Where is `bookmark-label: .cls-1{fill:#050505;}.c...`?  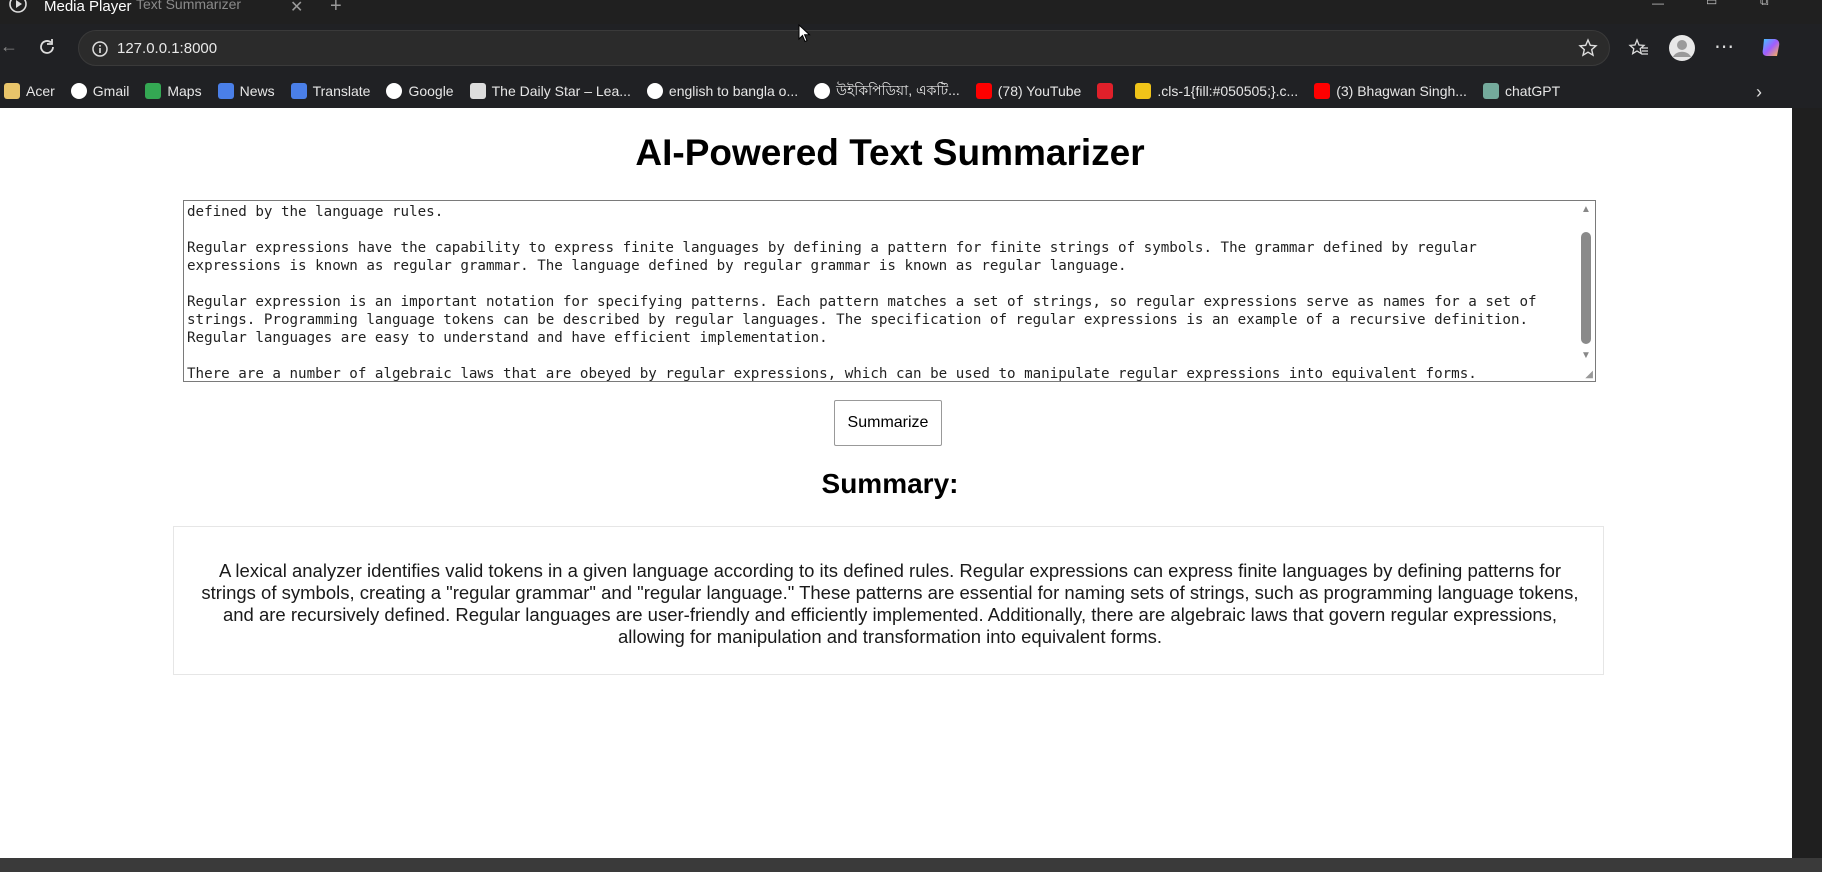 bookmark-label: .cls-1{fill:#050505;}.c... is located at coordinates (1228, 91).